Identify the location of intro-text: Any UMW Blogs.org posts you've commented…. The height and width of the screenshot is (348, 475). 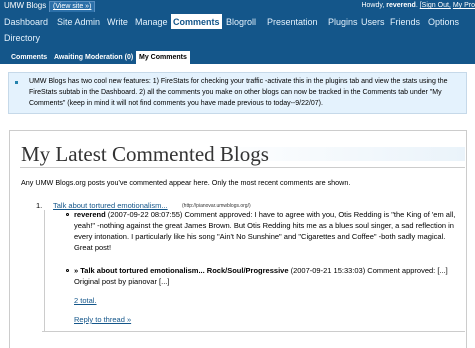
(186, 182).